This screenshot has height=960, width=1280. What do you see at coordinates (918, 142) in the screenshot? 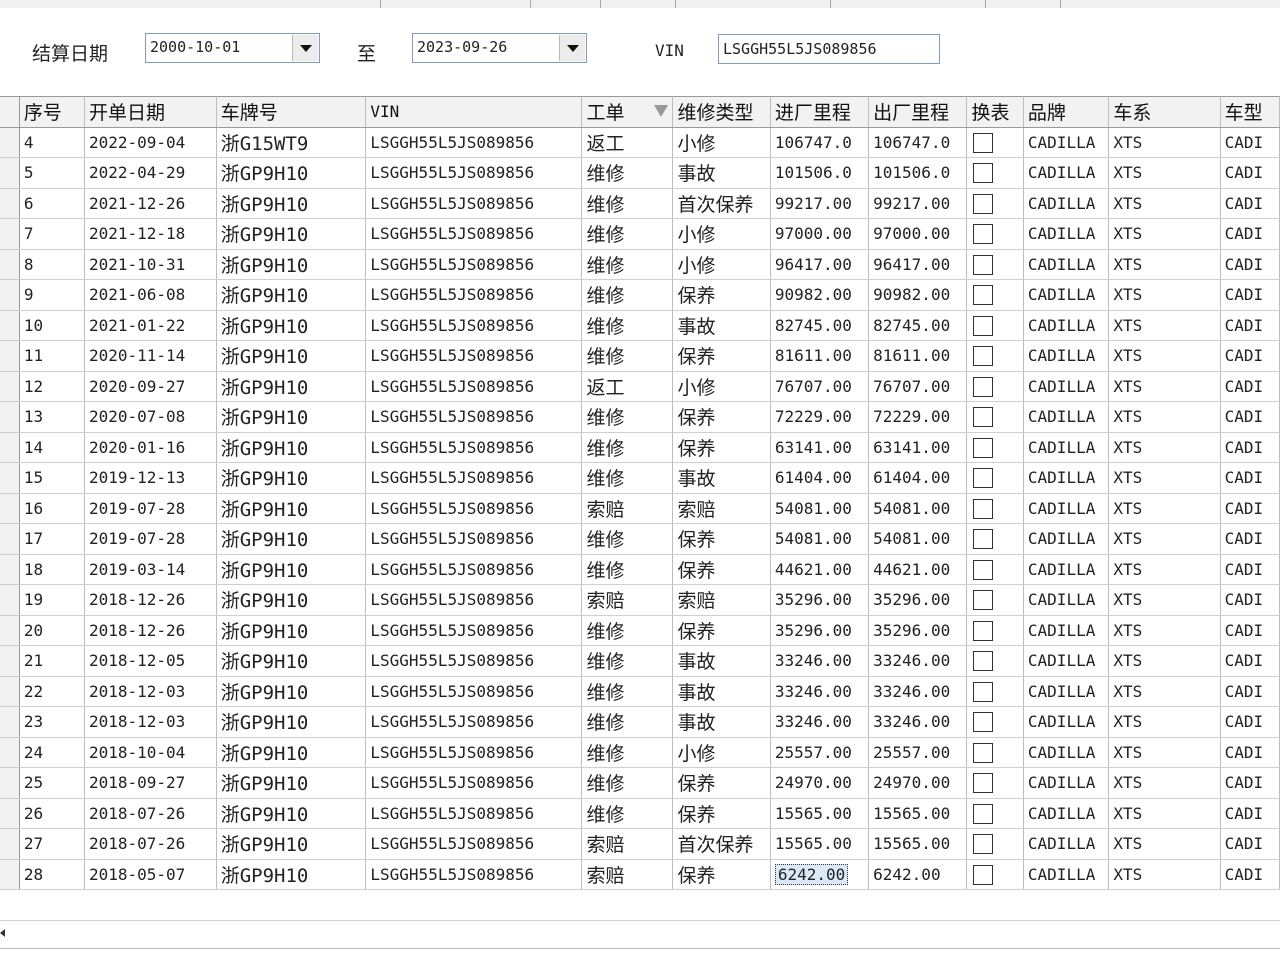
I see `cell-out-mileage: 106747.0` at bounding box center [918, 142].